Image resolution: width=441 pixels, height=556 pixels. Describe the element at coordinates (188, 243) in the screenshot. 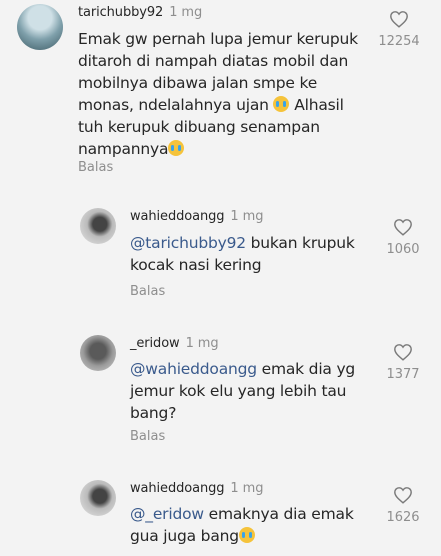

I see `mention-link: @tarichubby92` at that location.